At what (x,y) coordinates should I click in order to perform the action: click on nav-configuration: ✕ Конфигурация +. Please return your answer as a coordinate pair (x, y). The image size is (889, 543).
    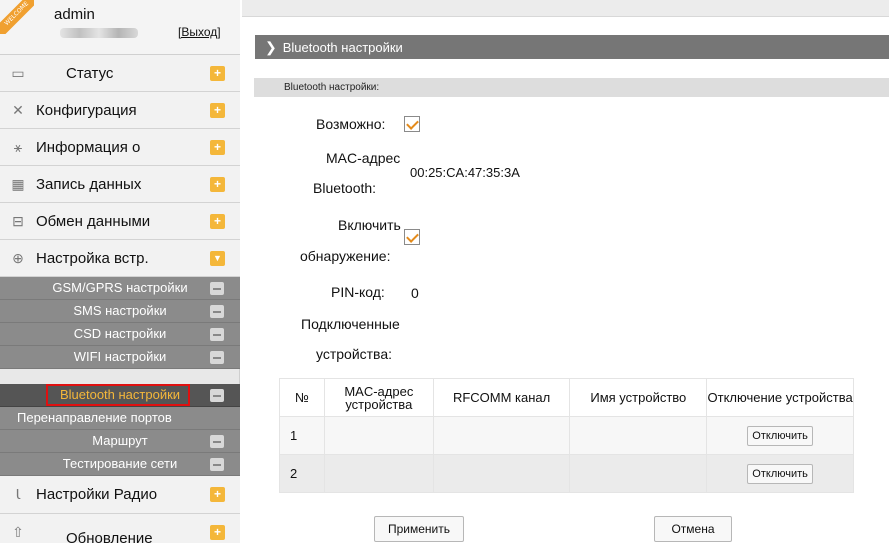
    Looking at the image, I should click on (120, 110).